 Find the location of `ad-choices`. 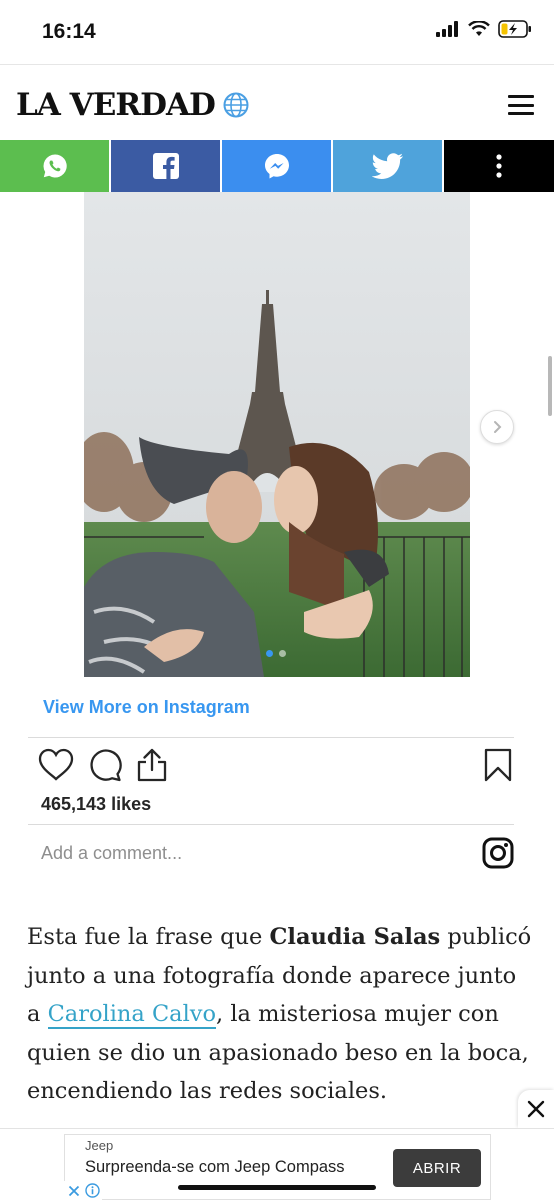

ad-choices is located at coordinates (83, 1190).